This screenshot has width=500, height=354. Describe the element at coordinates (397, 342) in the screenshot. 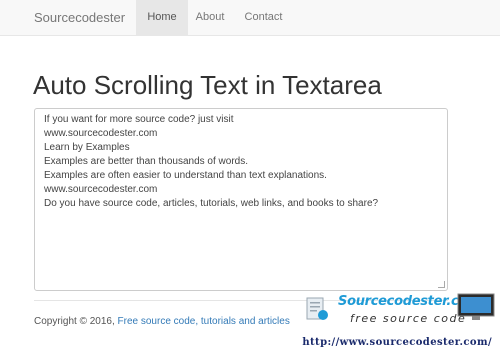

I see `watermark-url: http://www.sourcecodester.com/` at that location.